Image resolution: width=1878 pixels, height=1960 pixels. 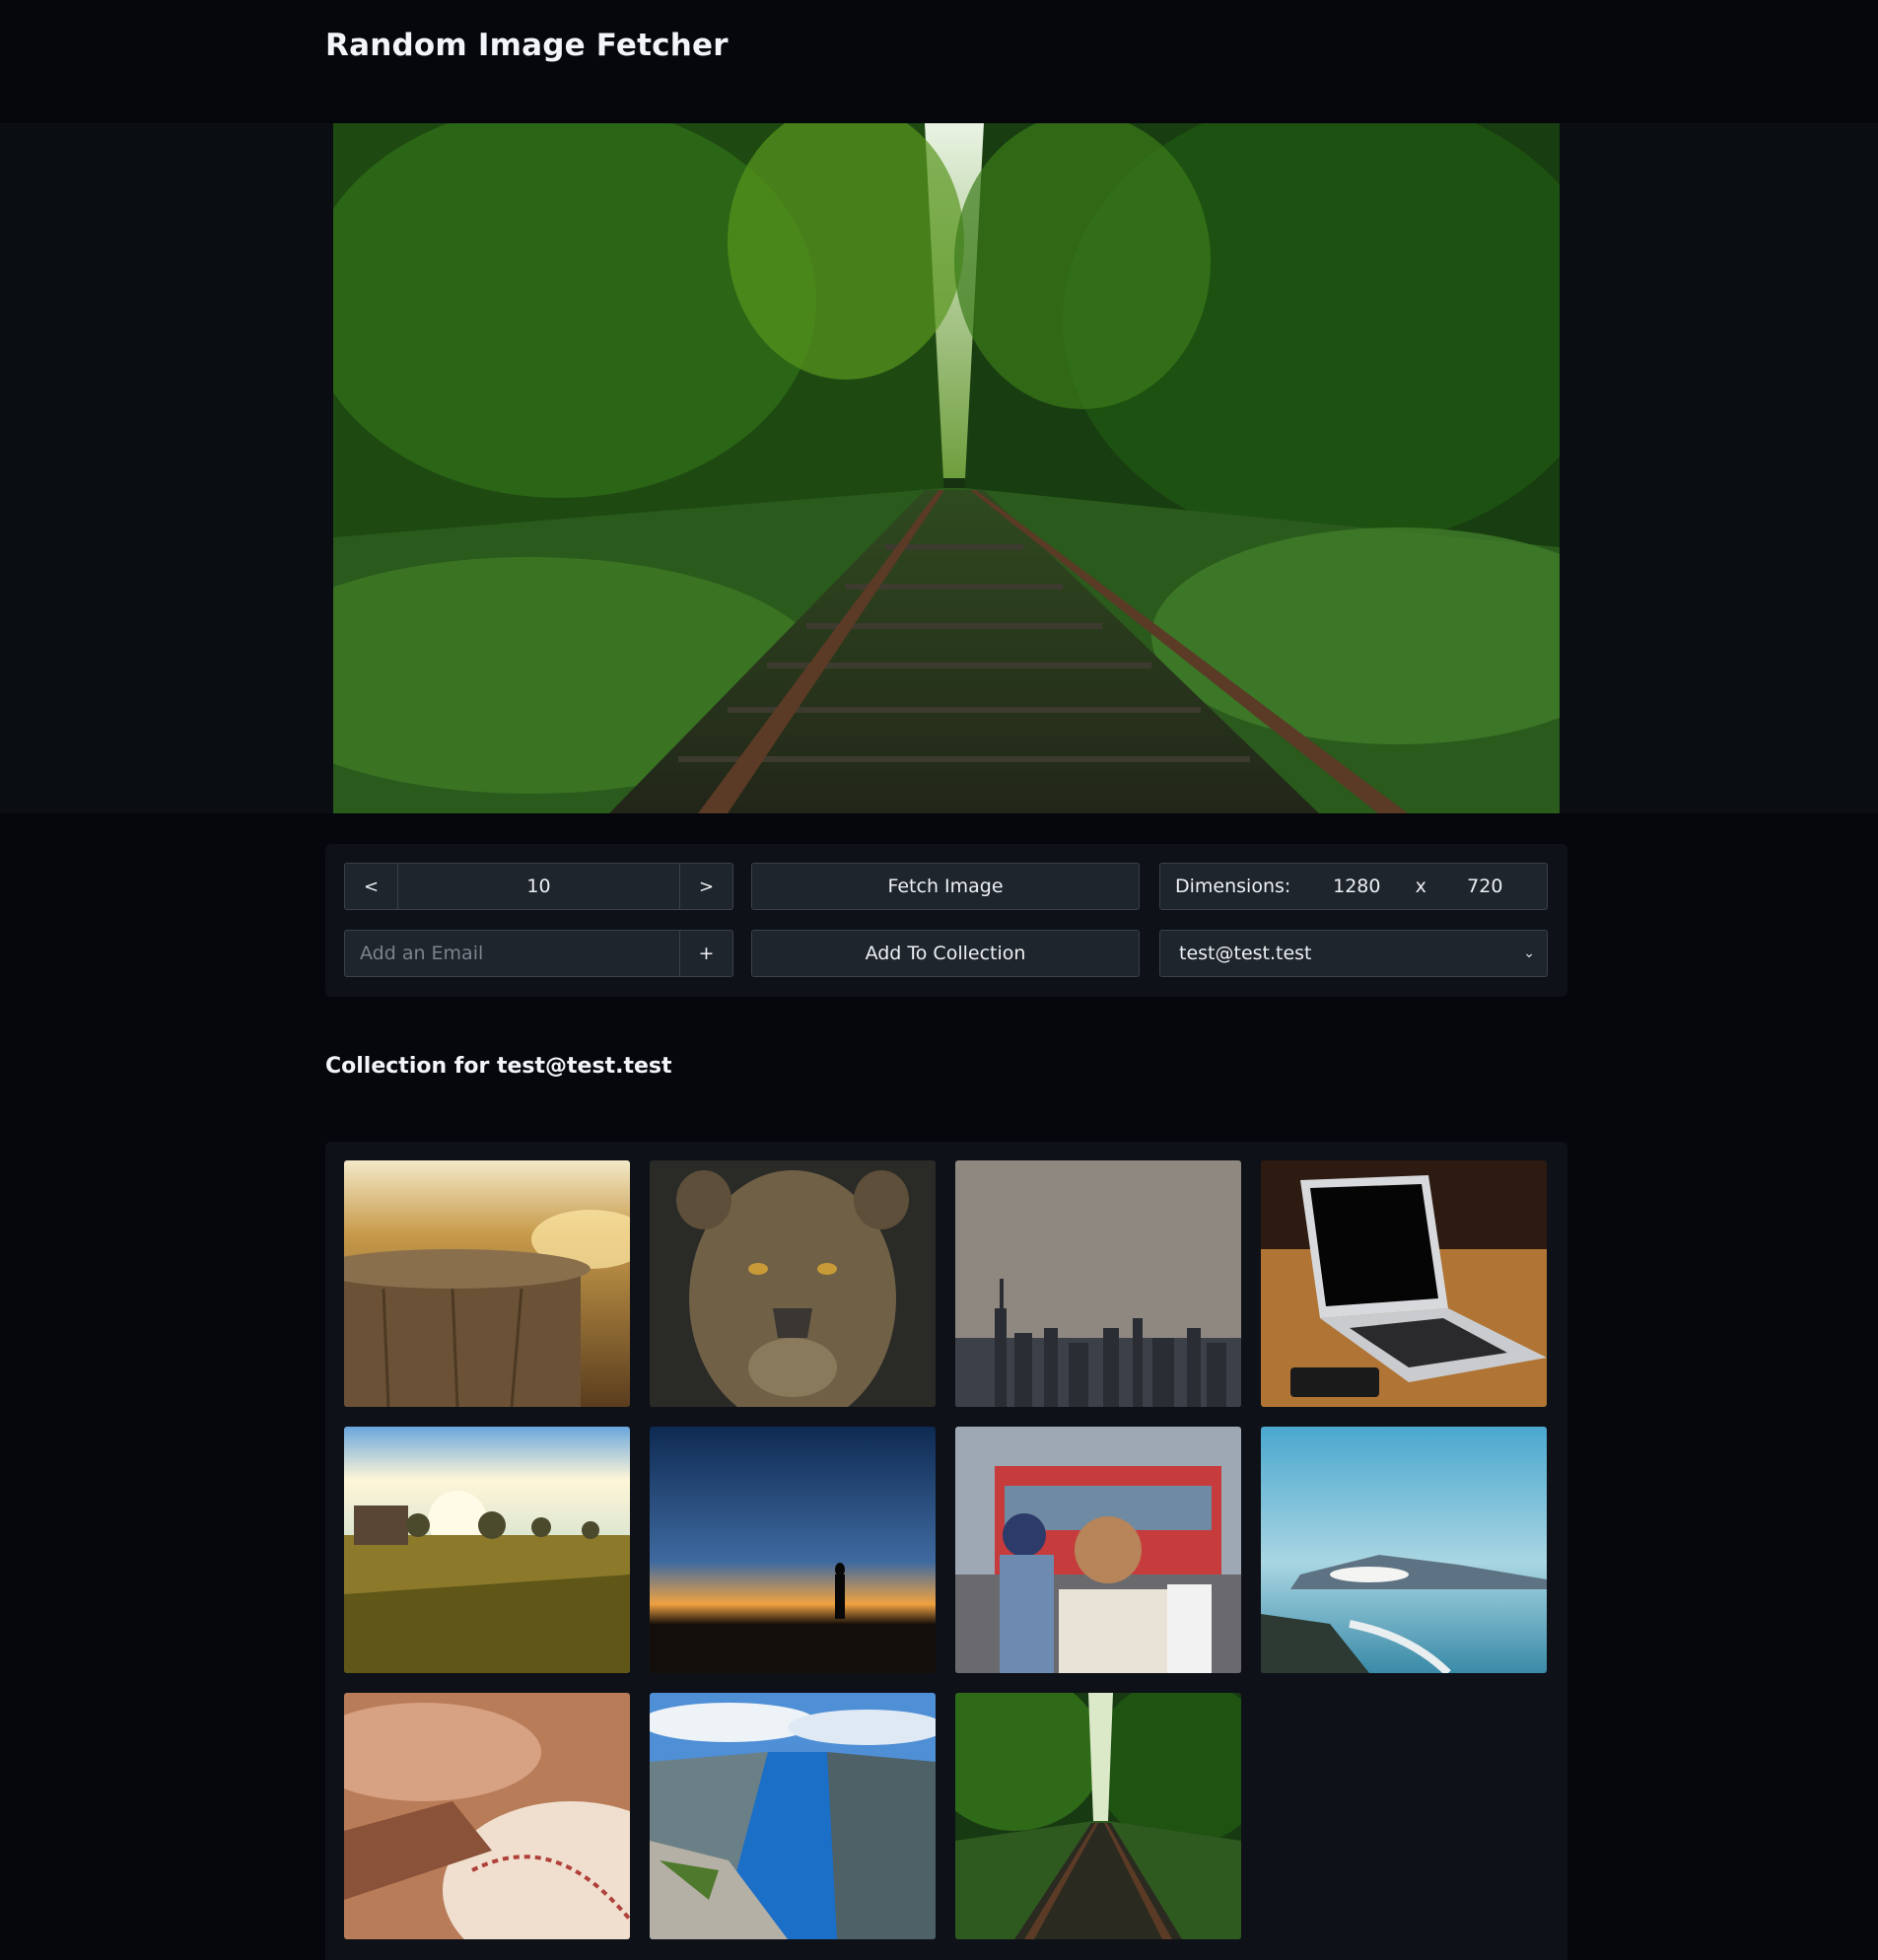 I want to click on email-select: test@test.test ⌄, so click(x=1353, y=953).